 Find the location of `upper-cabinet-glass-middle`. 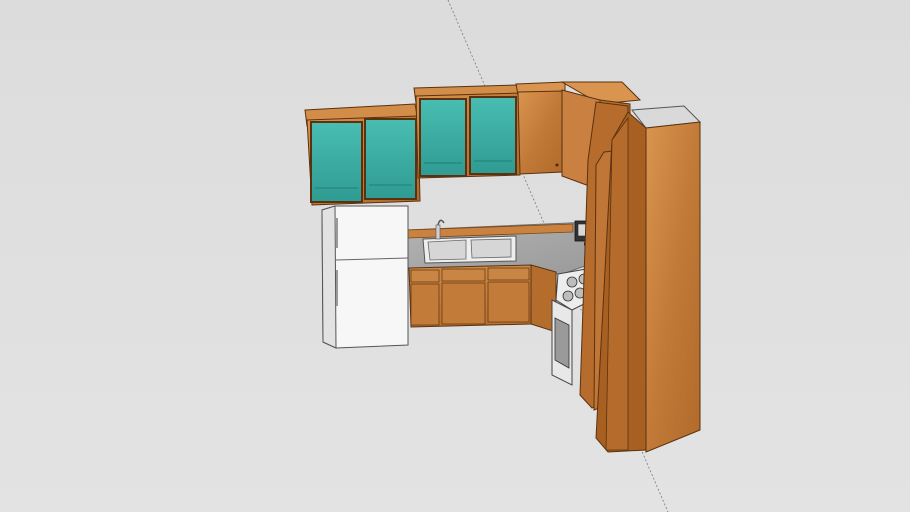

upper-cabinet-glass-middle is located at coordinates (467, 131).